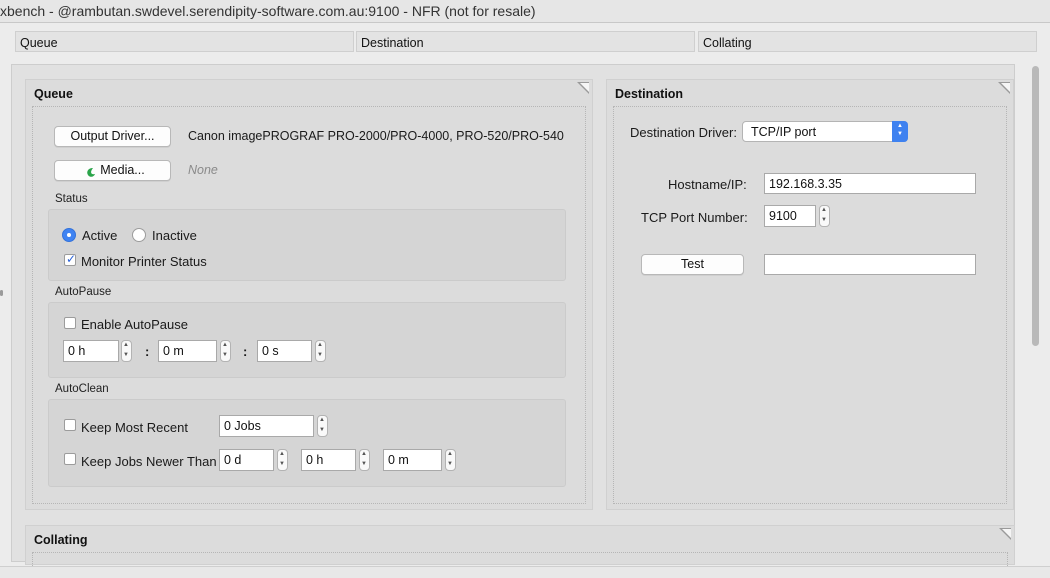 This screenshot has width=1050, height=578. Describe the element at coordinates (1, 293) in the screenshot. I see `resize-handle` at that location.